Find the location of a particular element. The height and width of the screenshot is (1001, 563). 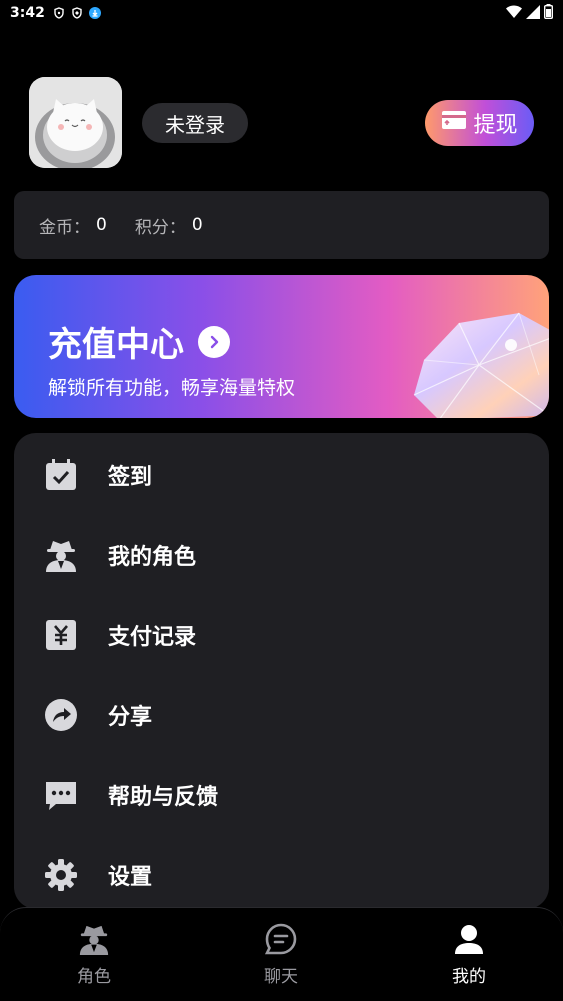

recharge-subtitle: 解锁所有功能，畅享海量特权 is located at coordinates (172, 388).